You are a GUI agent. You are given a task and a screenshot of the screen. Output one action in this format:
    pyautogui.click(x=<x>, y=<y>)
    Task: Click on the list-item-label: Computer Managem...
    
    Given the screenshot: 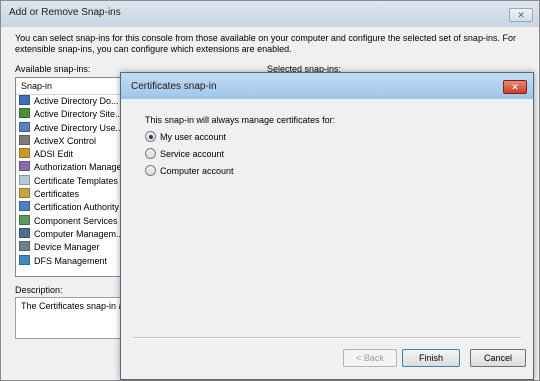 What is the action you would take?
    pyautogui.click(x=79, y=233)
    